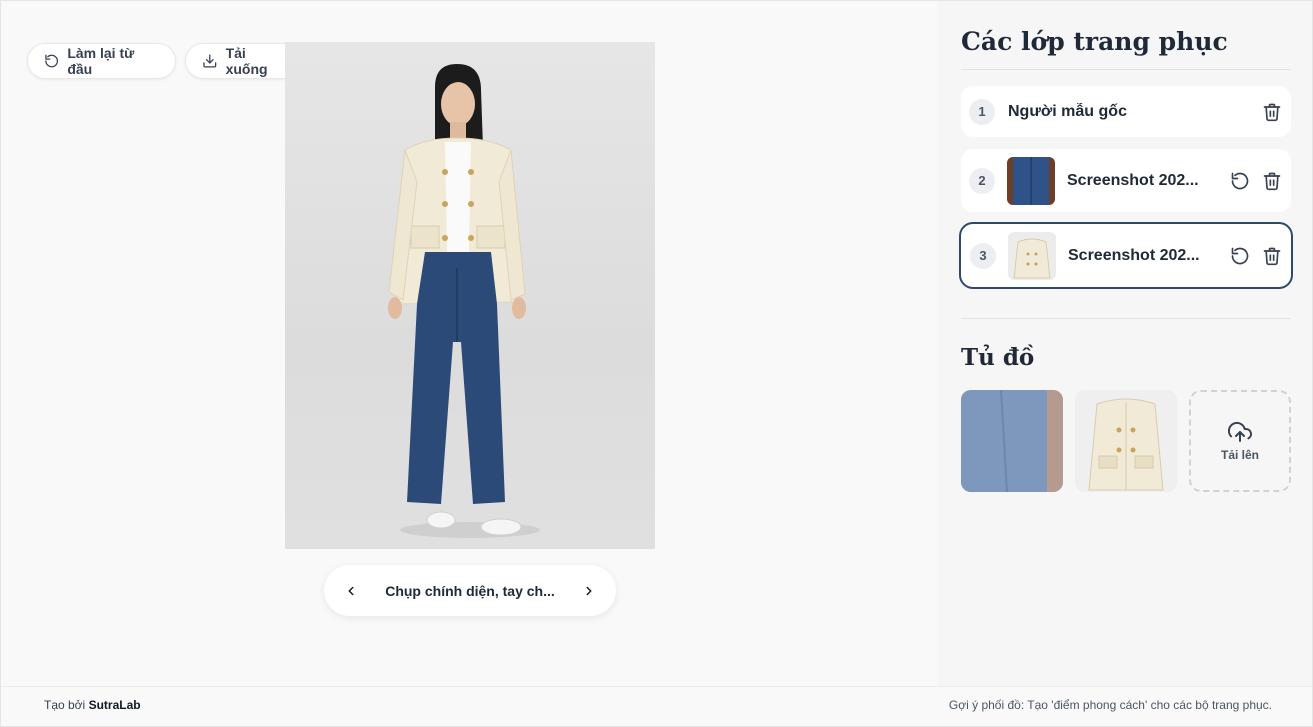 The width and height of the screenshot is (1313, 727). I want to click on wardrobe-item-jacket, so click(1126, 441).